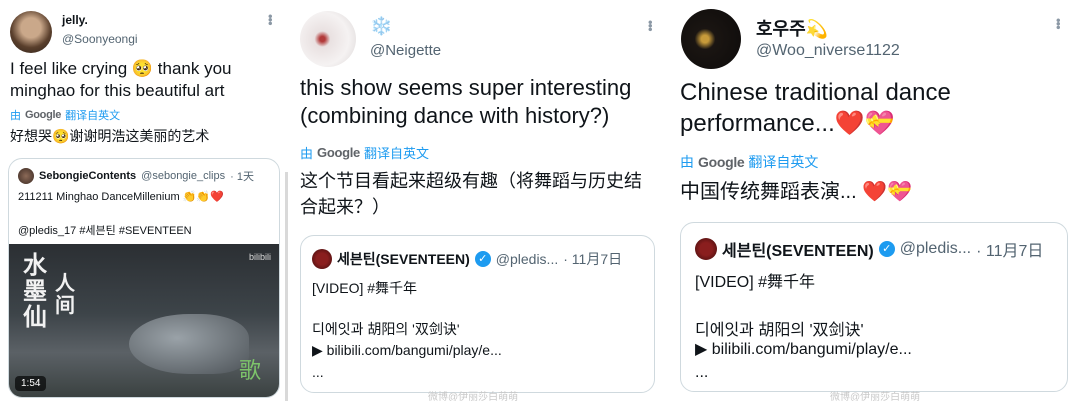 The width and height of the screenshot is (1080, 401). I want to click on handle: @Soonyeongi, so click(100, 39).